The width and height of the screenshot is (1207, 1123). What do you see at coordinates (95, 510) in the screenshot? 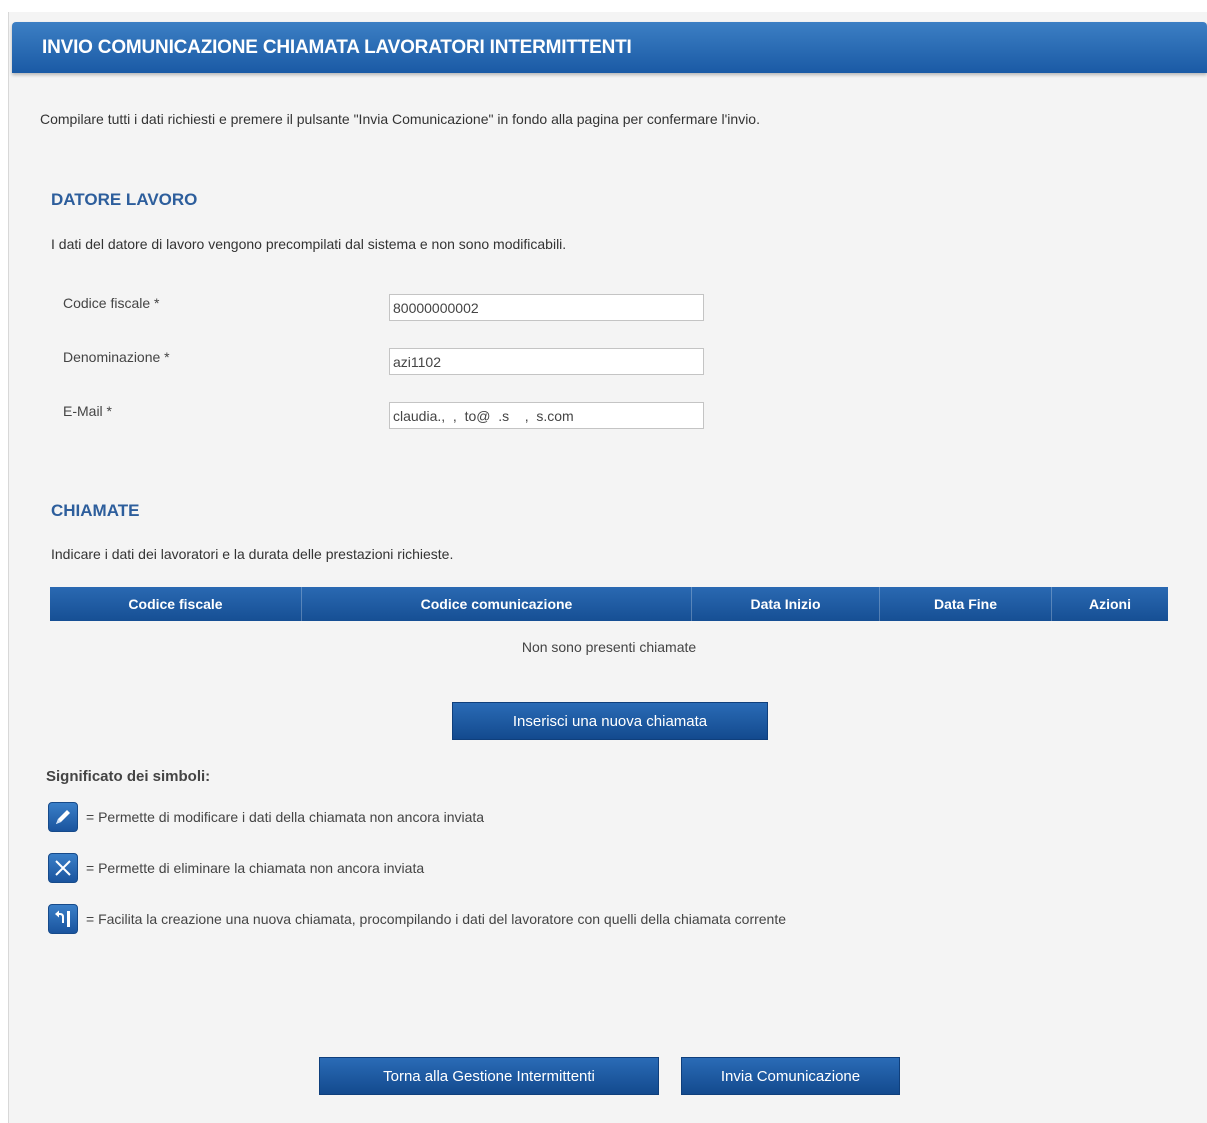
I see `calls-section-title: CHIAMATE` at bounding box center [95, 510].